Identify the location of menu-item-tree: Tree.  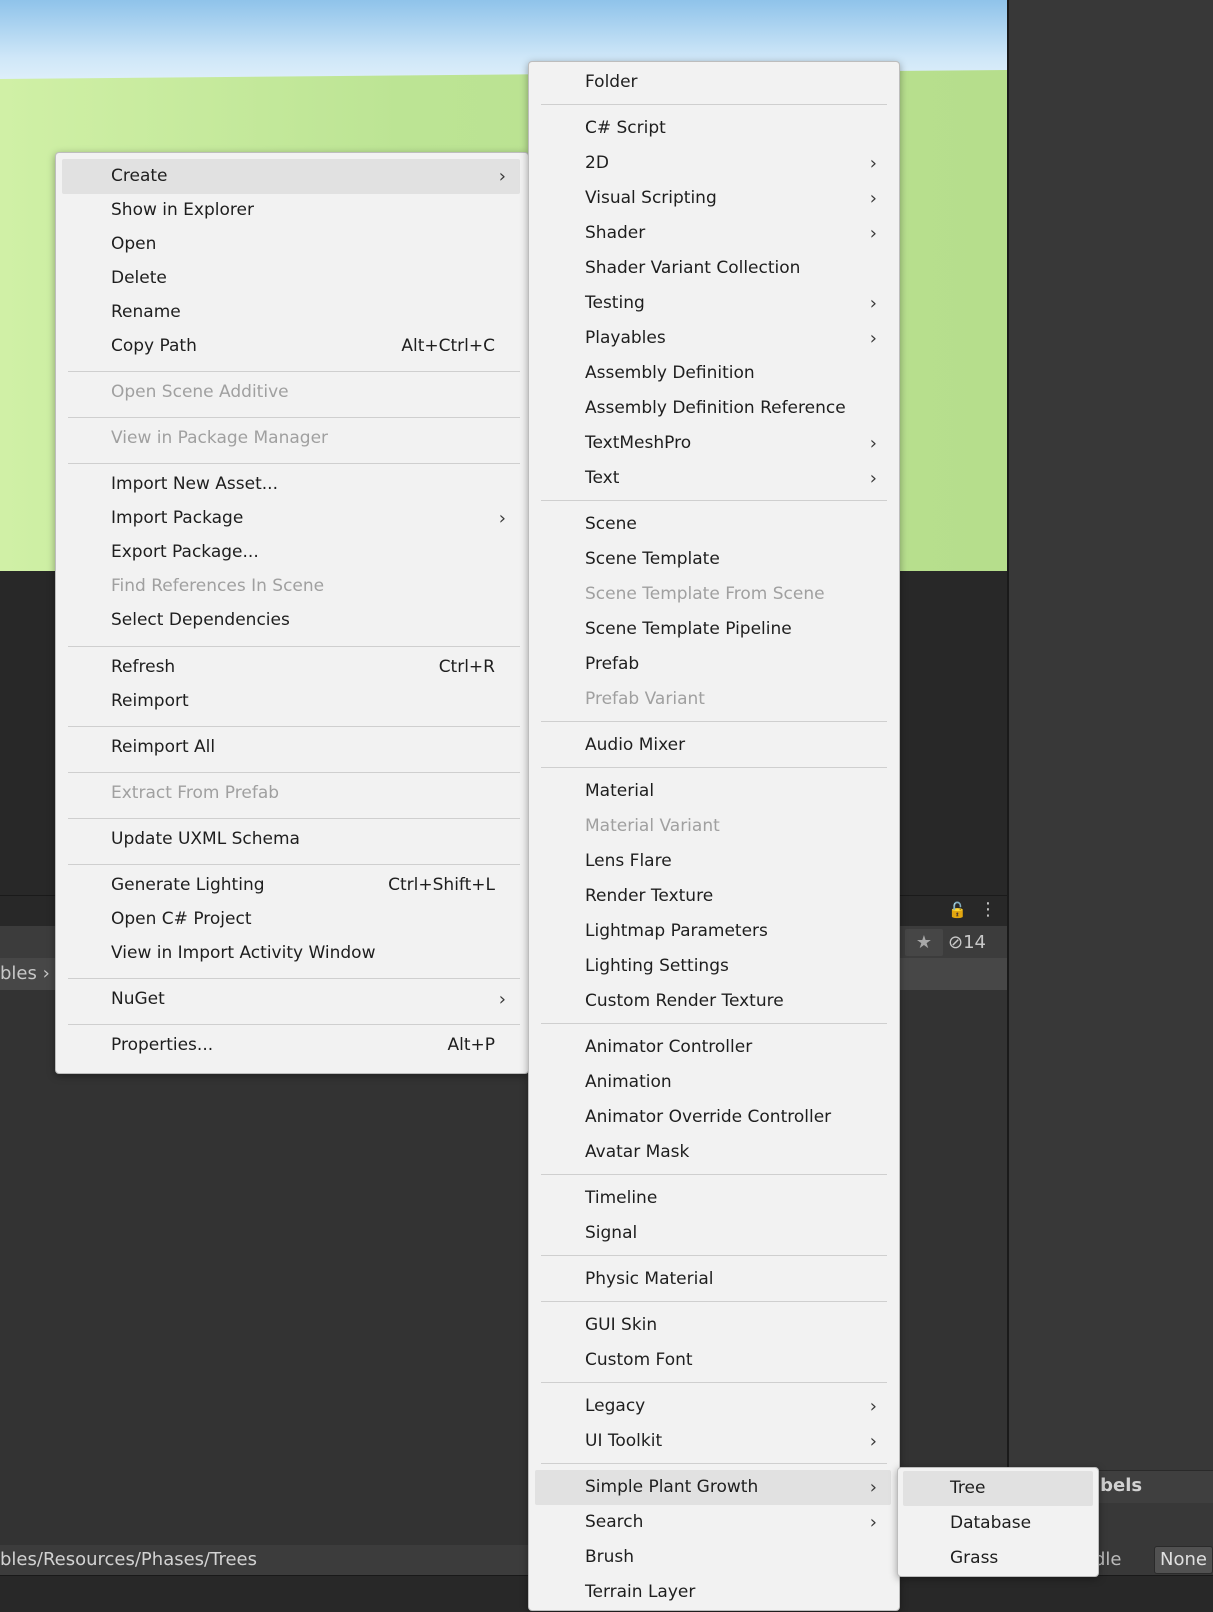
(998, 1488).